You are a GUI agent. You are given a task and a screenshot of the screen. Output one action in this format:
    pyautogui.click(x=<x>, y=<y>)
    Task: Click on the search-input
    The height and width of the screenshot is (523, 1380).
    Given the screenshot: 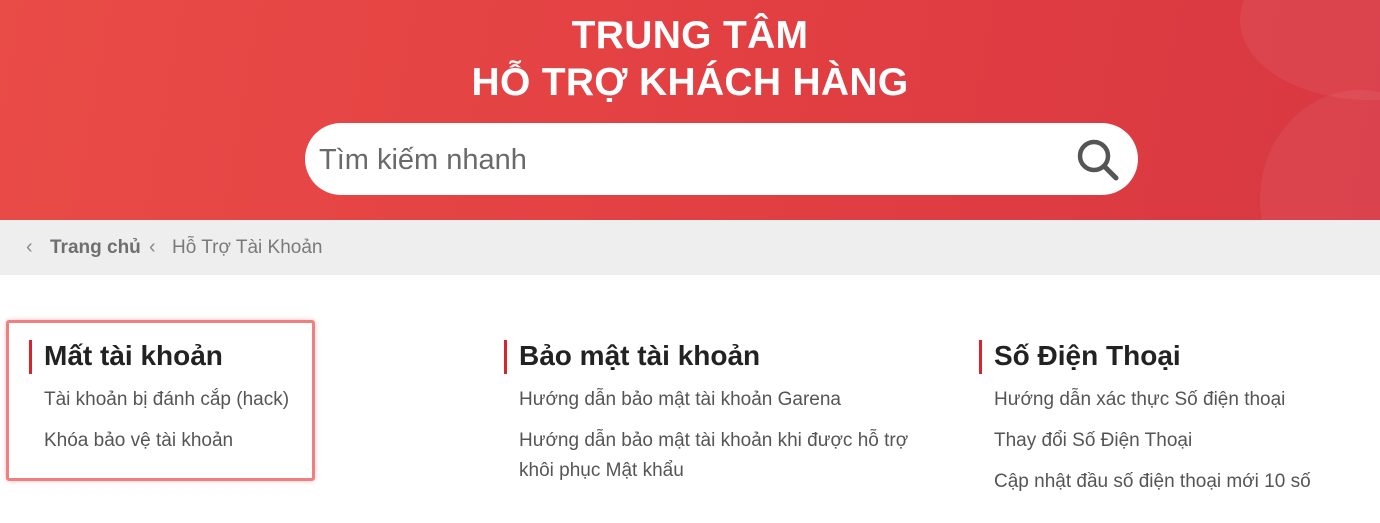 What is the action you would take?
    pyautogui.click(x=689, y=160)
    